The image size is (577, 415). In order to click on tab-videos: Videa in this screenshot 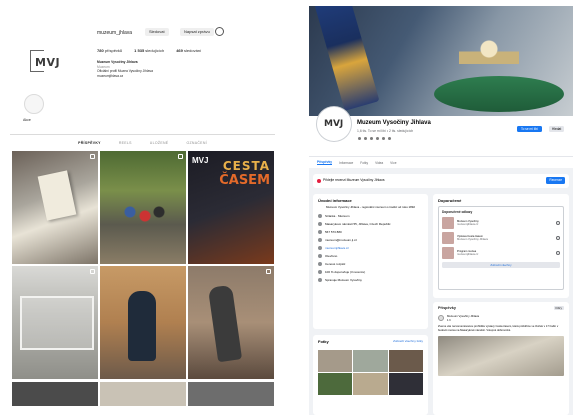, I will do `click(379, 163)`.